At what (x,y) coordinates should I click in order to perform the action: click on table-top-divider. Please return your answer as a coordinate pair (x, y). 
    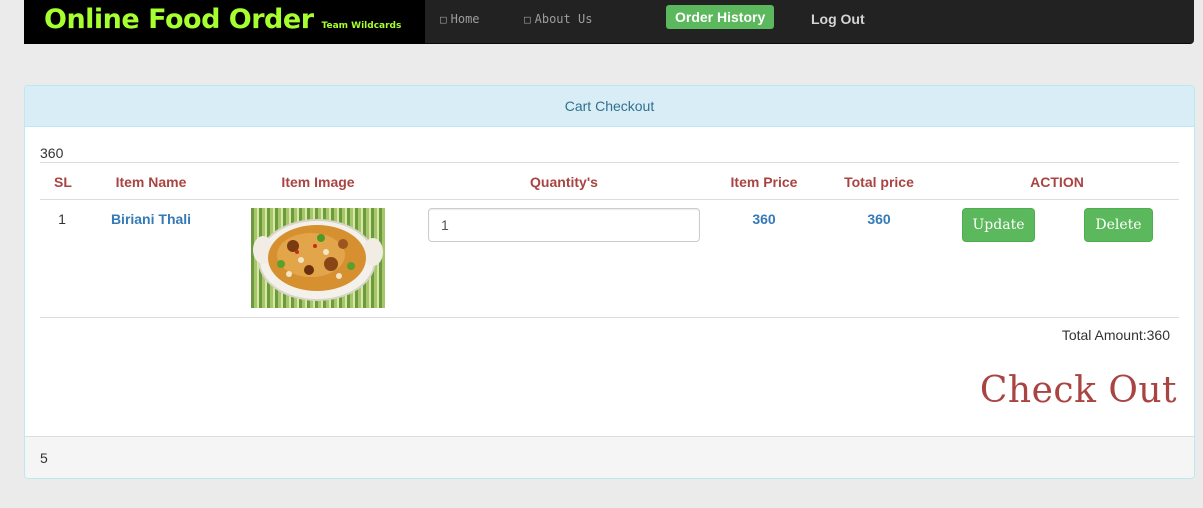
    Looking at the image, I should click on (609, 162).